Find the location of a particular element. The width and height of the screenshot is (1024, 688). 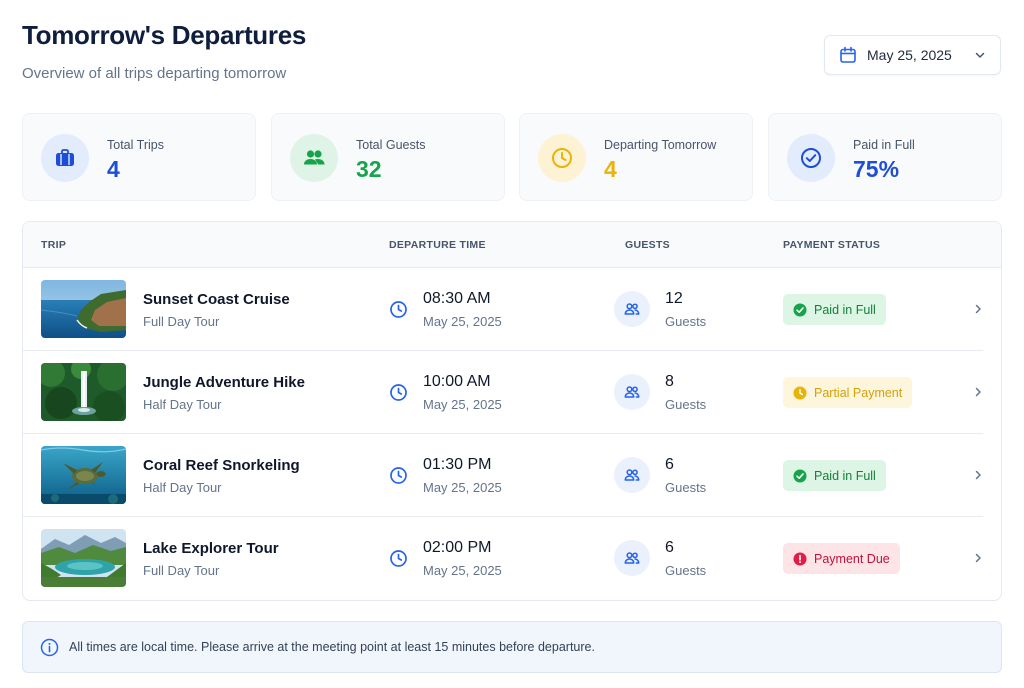

stat-card-paid-in-full: Paid in Full 75% is located at coordinates (885, 157).